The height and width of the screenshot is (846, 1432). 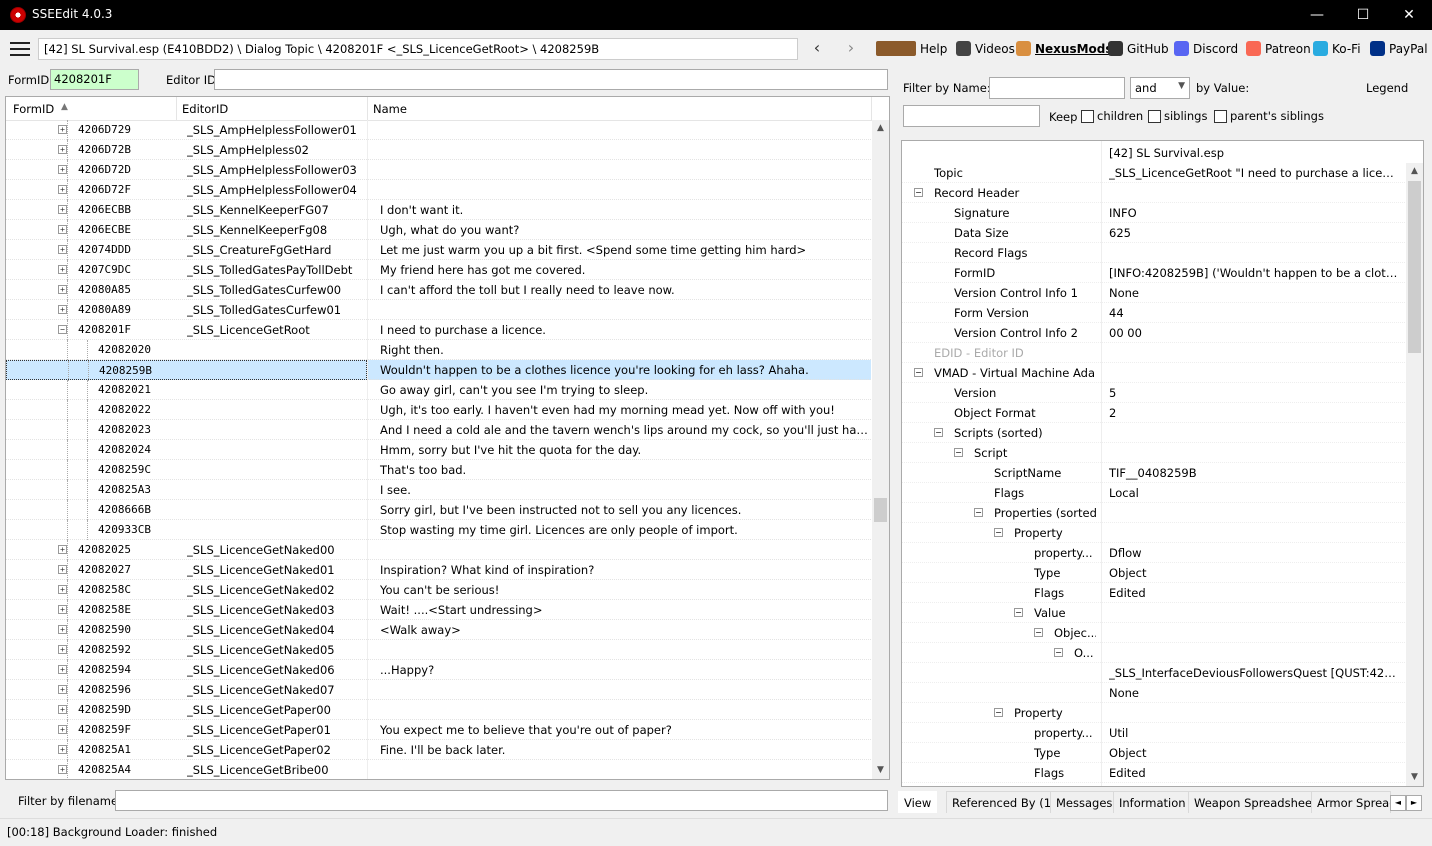 What do you see at coordinates (438, 490) in the screenshot?
I see `tree-row: 420825A3 I see.` at bounding box center [438, 490].